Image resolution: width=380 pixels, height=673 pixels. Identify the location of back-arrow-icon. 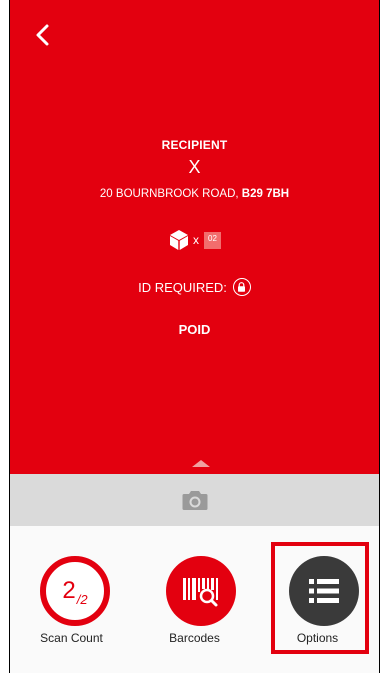
(42, 35).